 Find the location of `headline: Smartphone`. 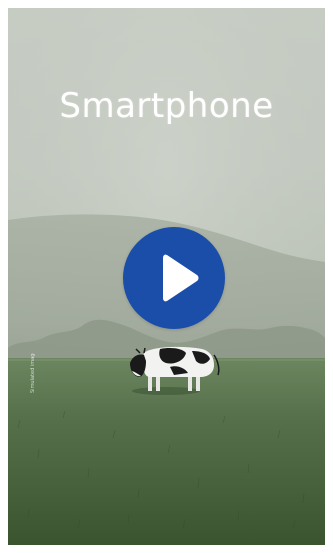

headline: Smartphone is located at coordinates (166, 106).